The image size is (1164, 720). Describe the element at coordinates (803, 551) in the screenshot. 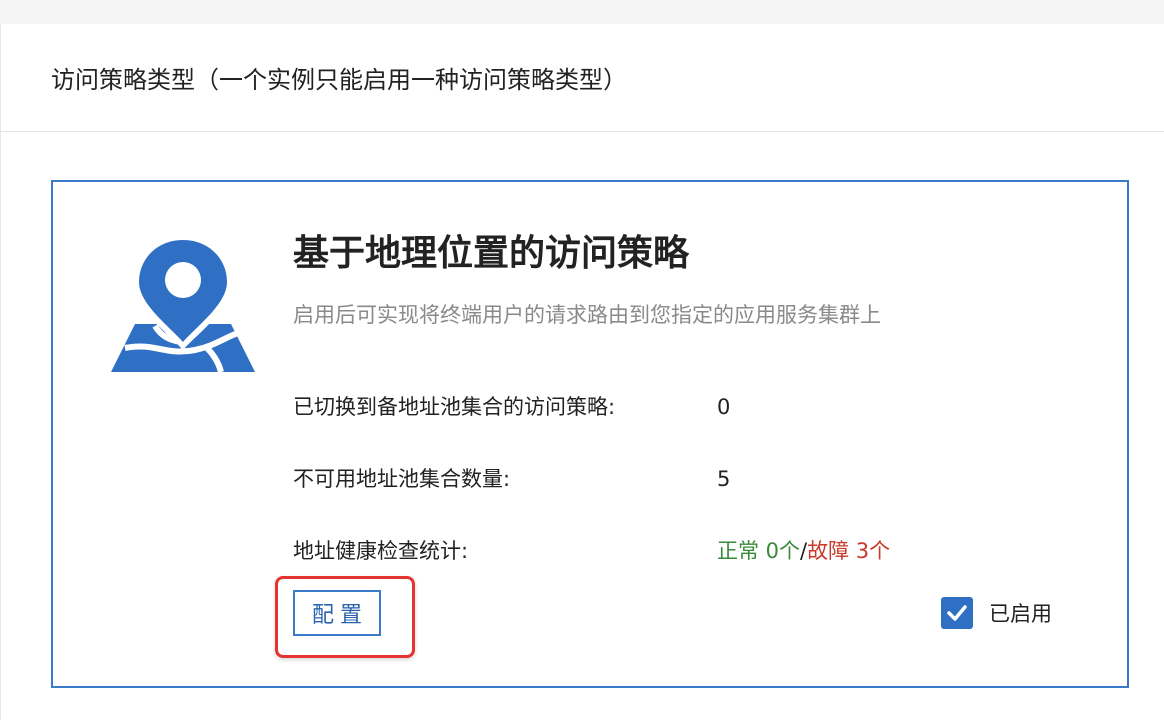

I see `health-summary: 正常 0个/故障 3个` at that location.